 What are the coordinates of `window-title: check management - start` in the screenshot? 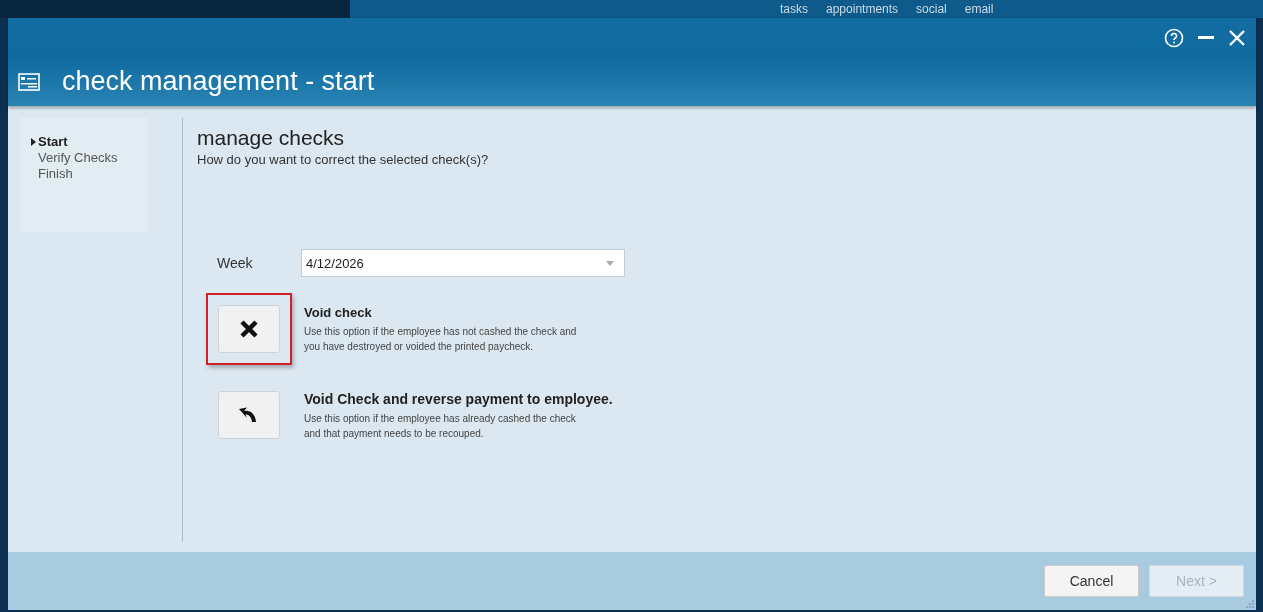 It's located at (218, 81).